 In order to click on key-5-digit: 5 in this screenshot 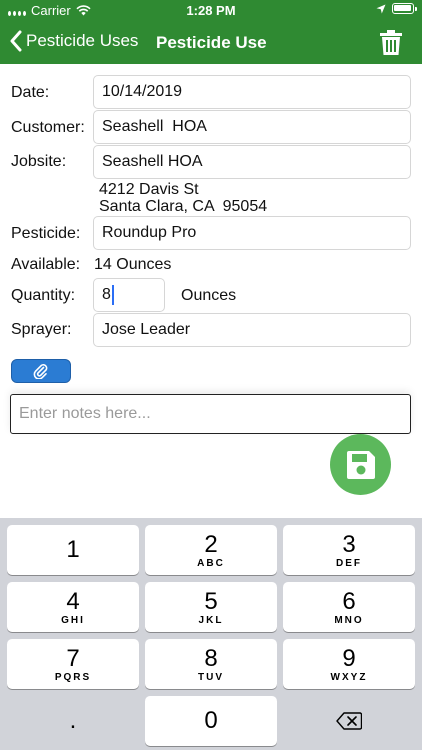, I will do `click(211, 601)`.